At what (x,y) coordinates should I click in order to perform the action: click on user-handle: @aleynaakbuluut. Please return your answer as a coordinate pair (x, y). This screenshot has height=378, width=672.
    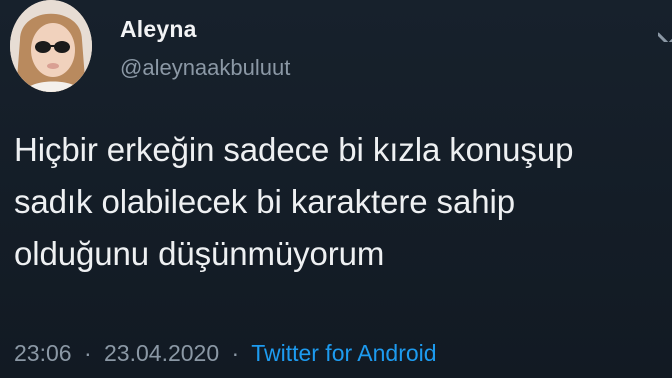
    Looking at the image, I should click on (205, 68).